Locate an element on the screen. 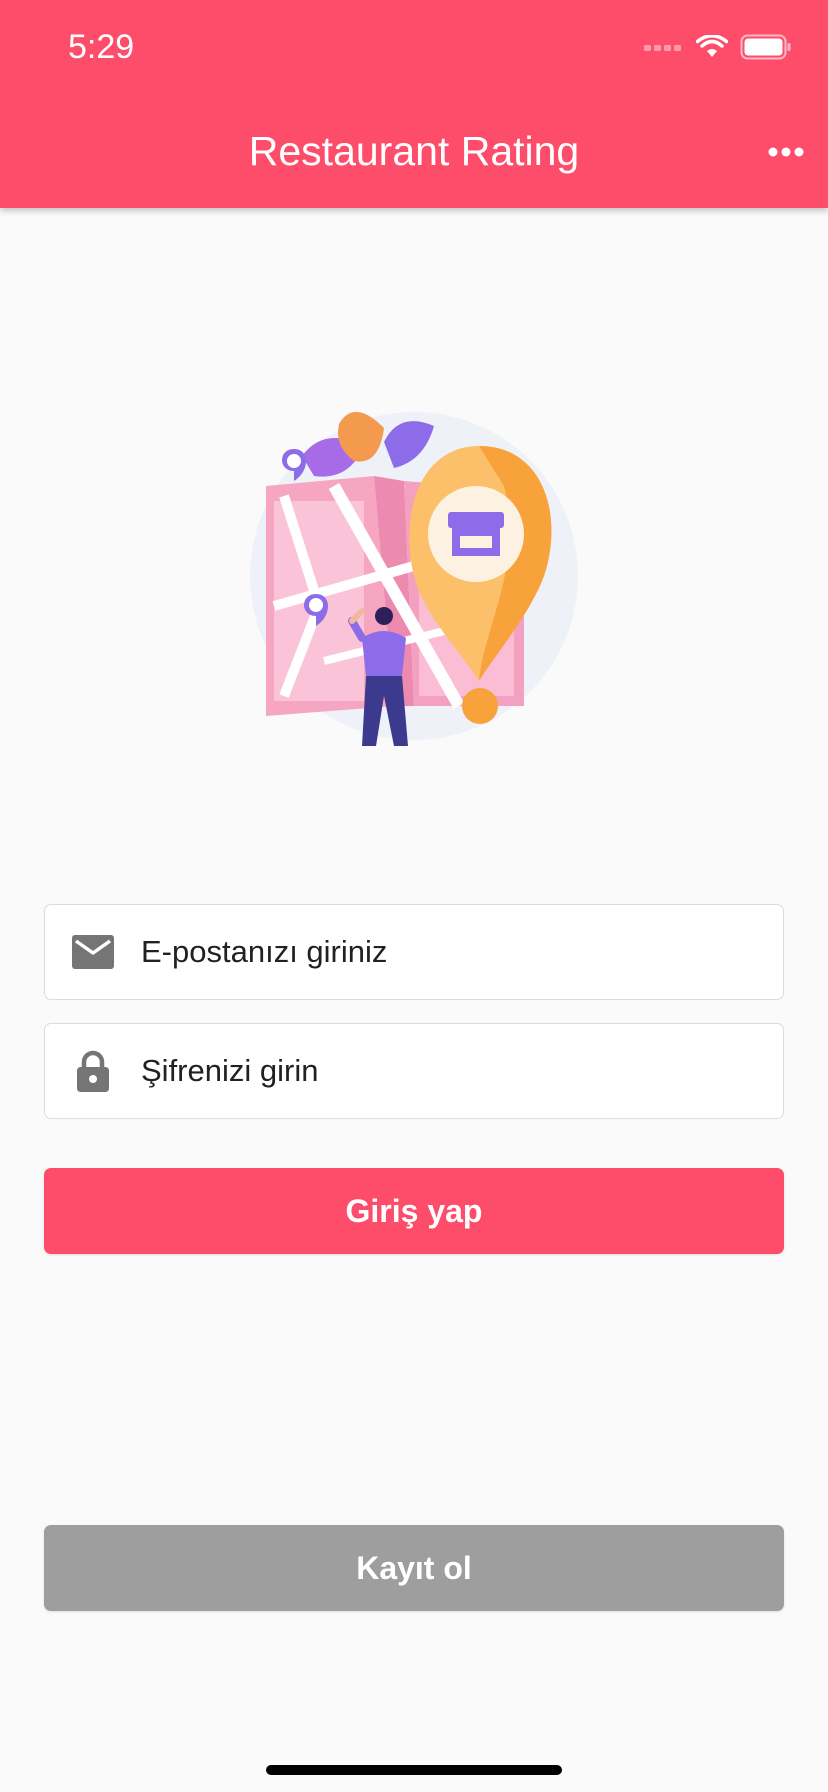 The width and height of the screenshot is (828, 1792). password-input is located at coordinates (462, 1071).